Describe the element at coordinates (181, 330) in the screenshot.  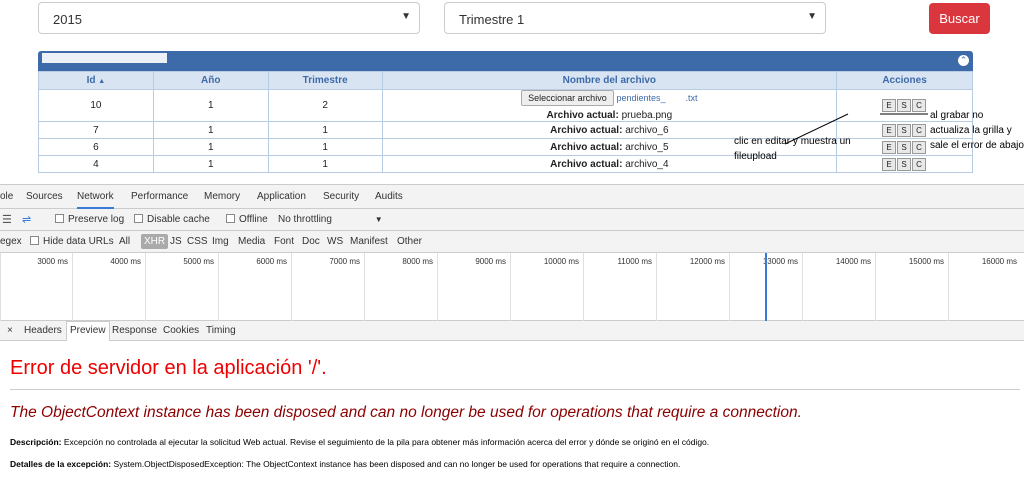
I see `tab-cookies: Cookies` at that location.